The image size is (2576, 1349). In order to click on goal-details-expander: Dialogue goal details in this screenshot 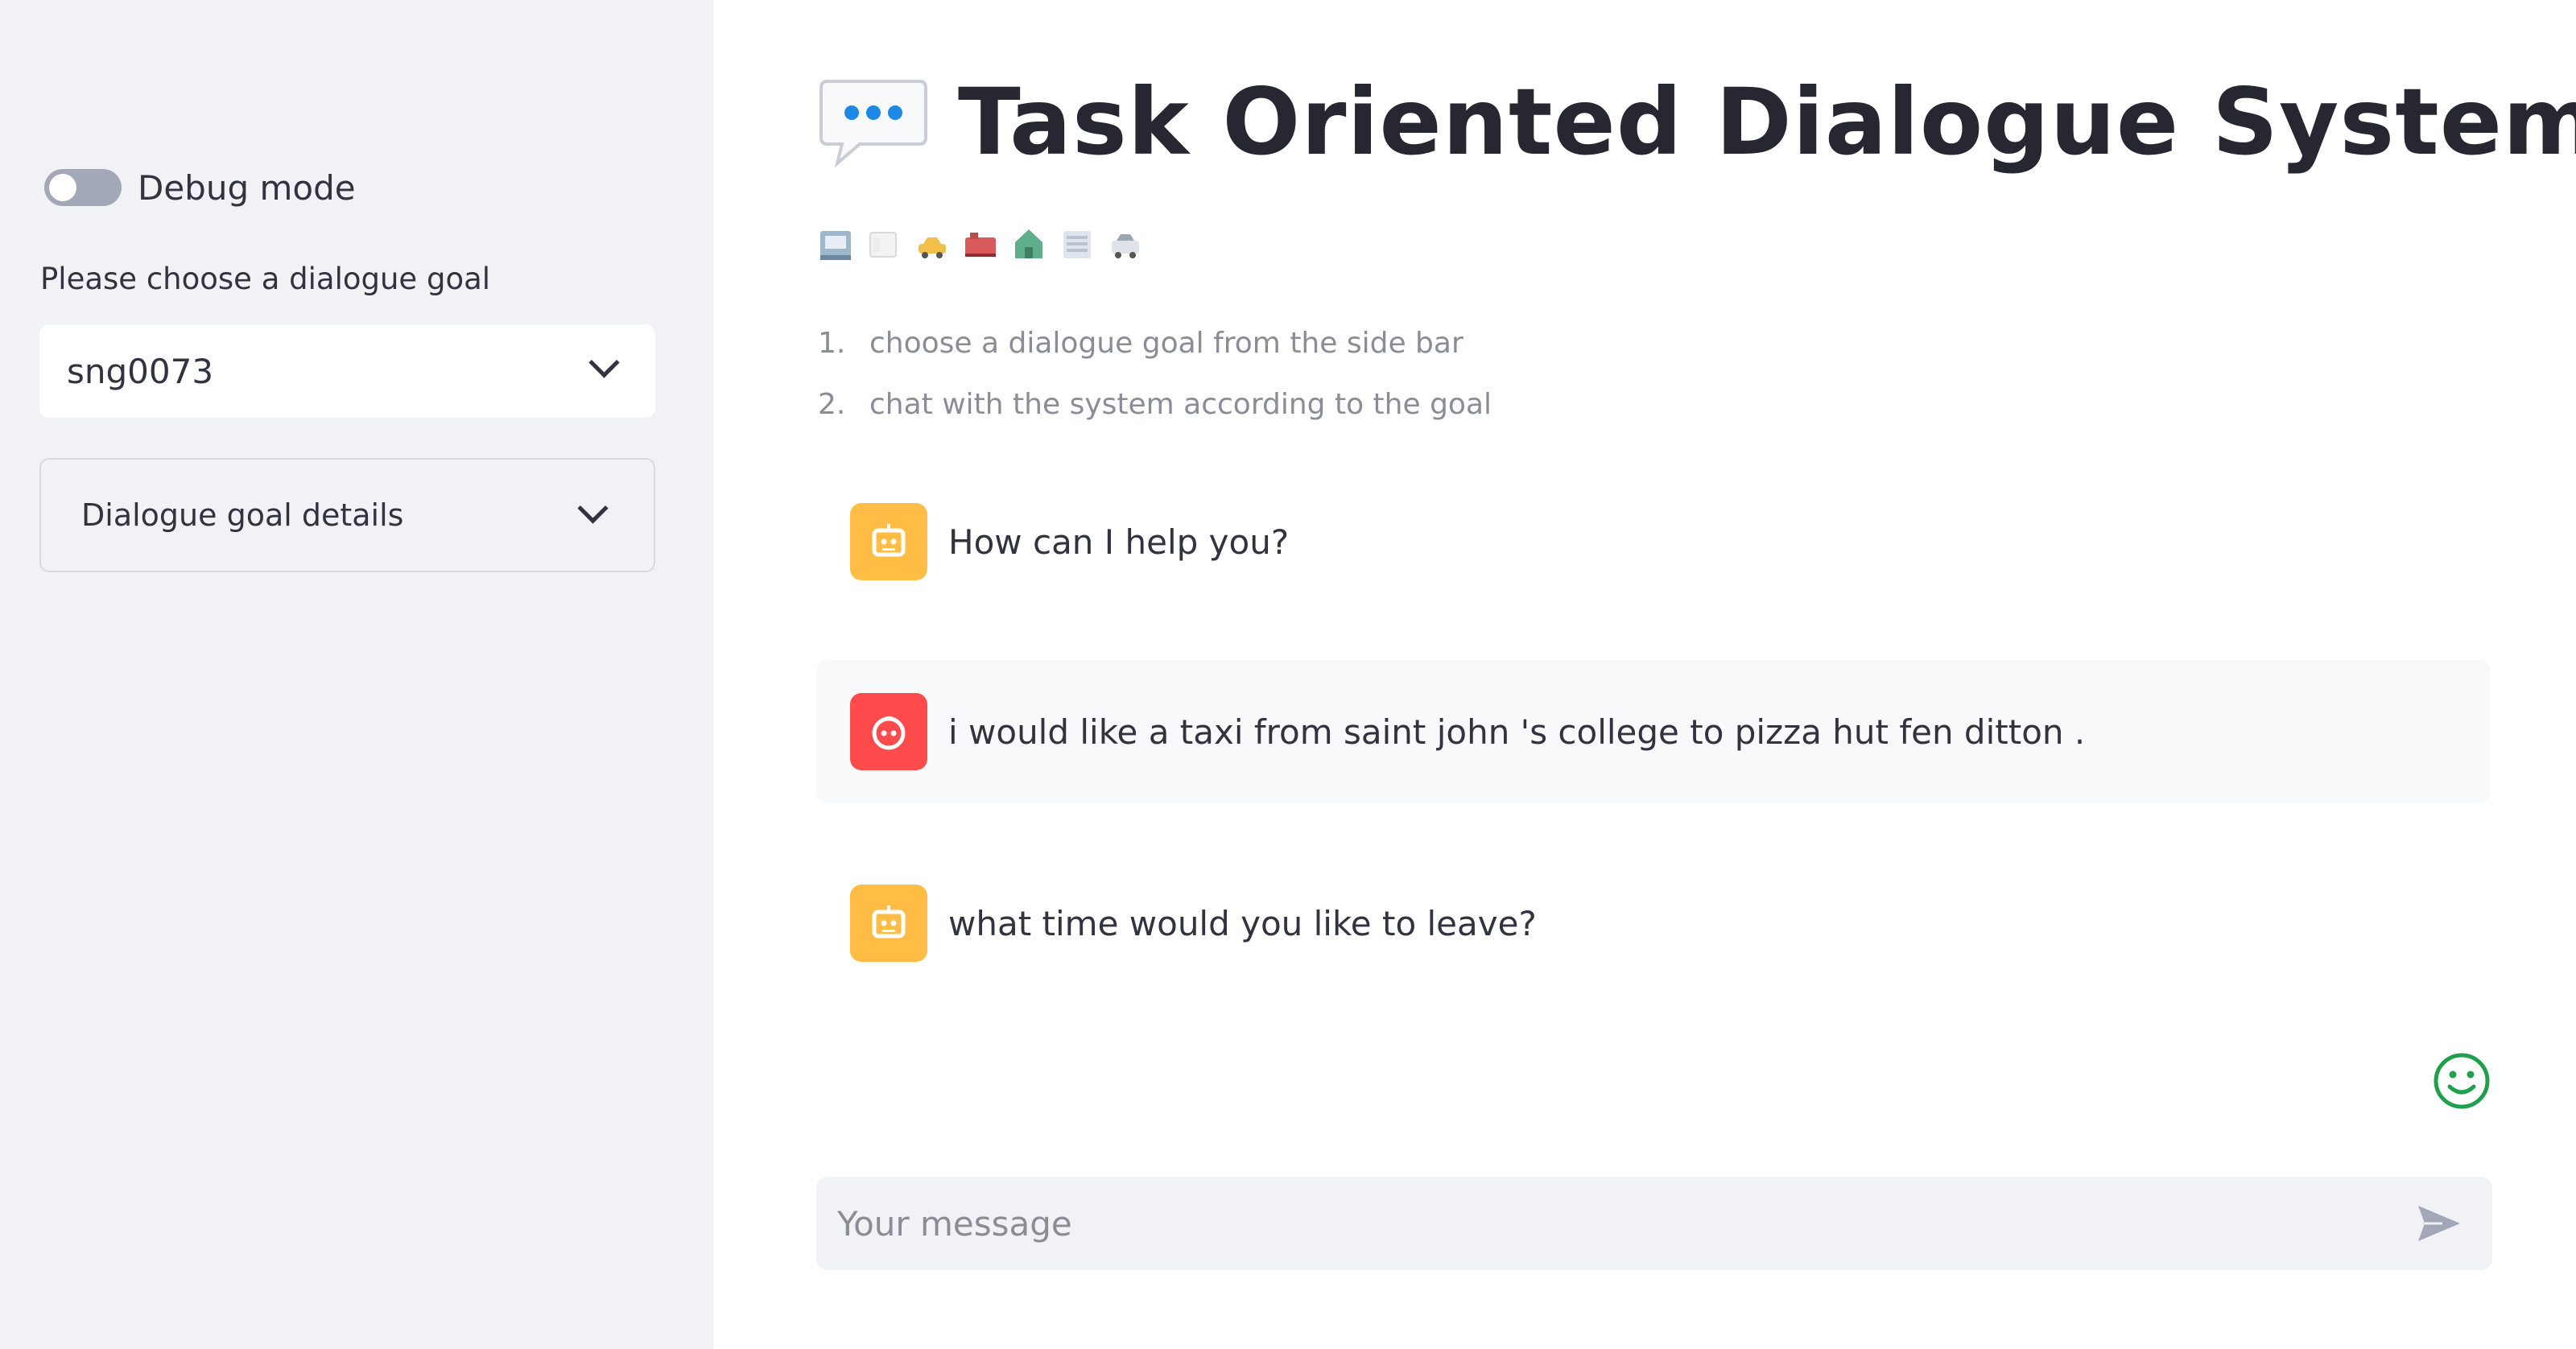, I will do `click(347, 515)`.